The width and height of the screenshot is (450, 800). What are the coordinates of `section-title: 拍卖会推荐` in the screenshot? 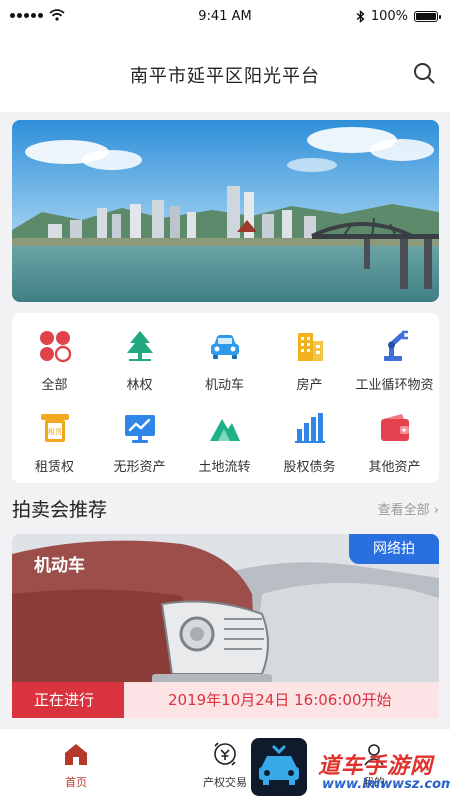 It's located at (60, 510).